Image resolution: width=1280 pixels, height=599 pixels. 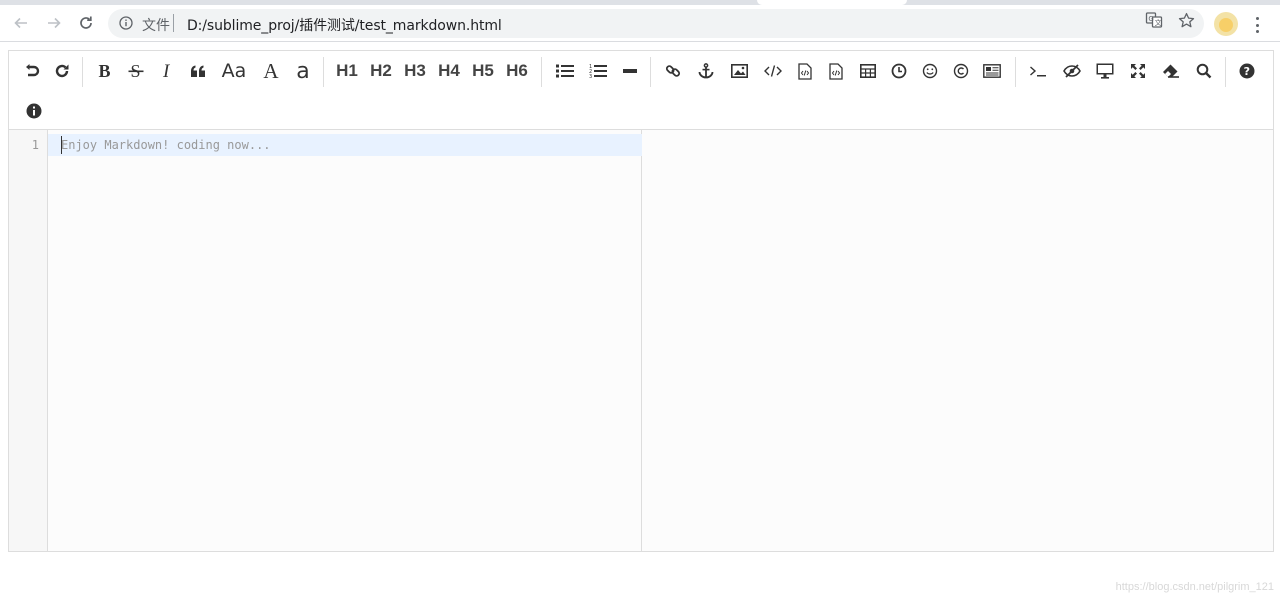 I want to click on image-button, so click(x=739, y=71).